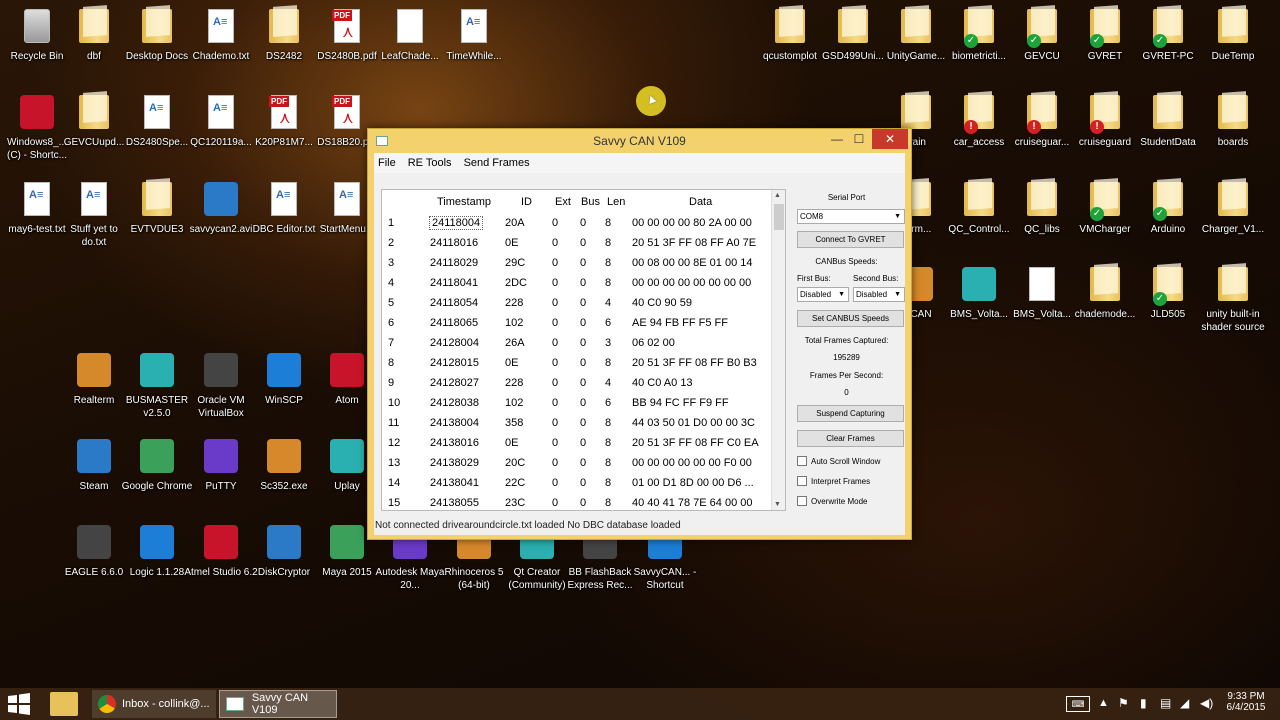 The image size is (1280, 720). Describe the element at coordinates (846, 261) in the screenshot. I see `canbus-speeds-label: CANBus Speeds:` at that location.